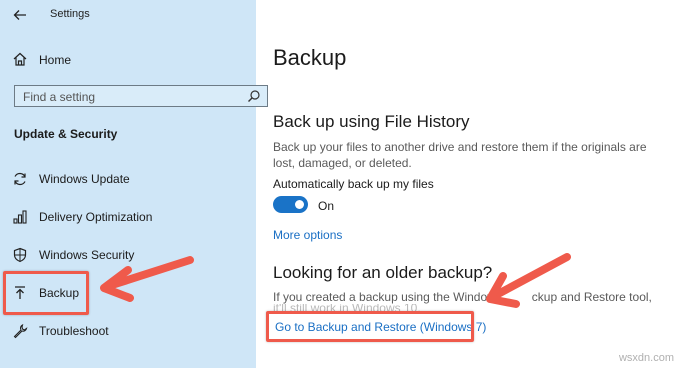 The height and width of the screenshot is (368, 680). Describe the element at coordinates (84, 179) in the screenshot. I see `sidebar-item-label: Windows Update` at that location.